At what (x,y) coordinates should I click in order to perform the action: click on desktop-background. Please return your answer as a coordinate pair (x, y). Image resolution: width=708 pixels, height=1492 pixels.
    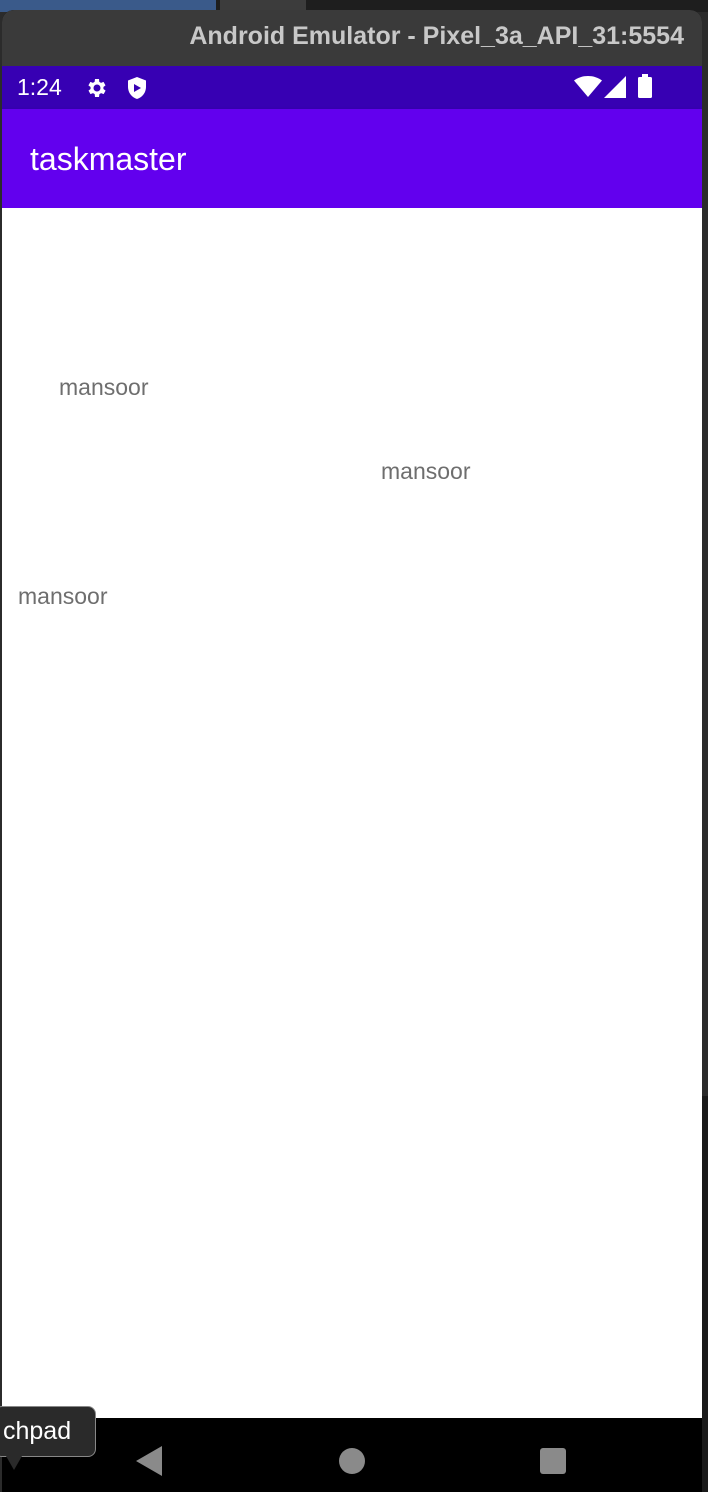
    Looking at the image, I should click on (705, 1294).